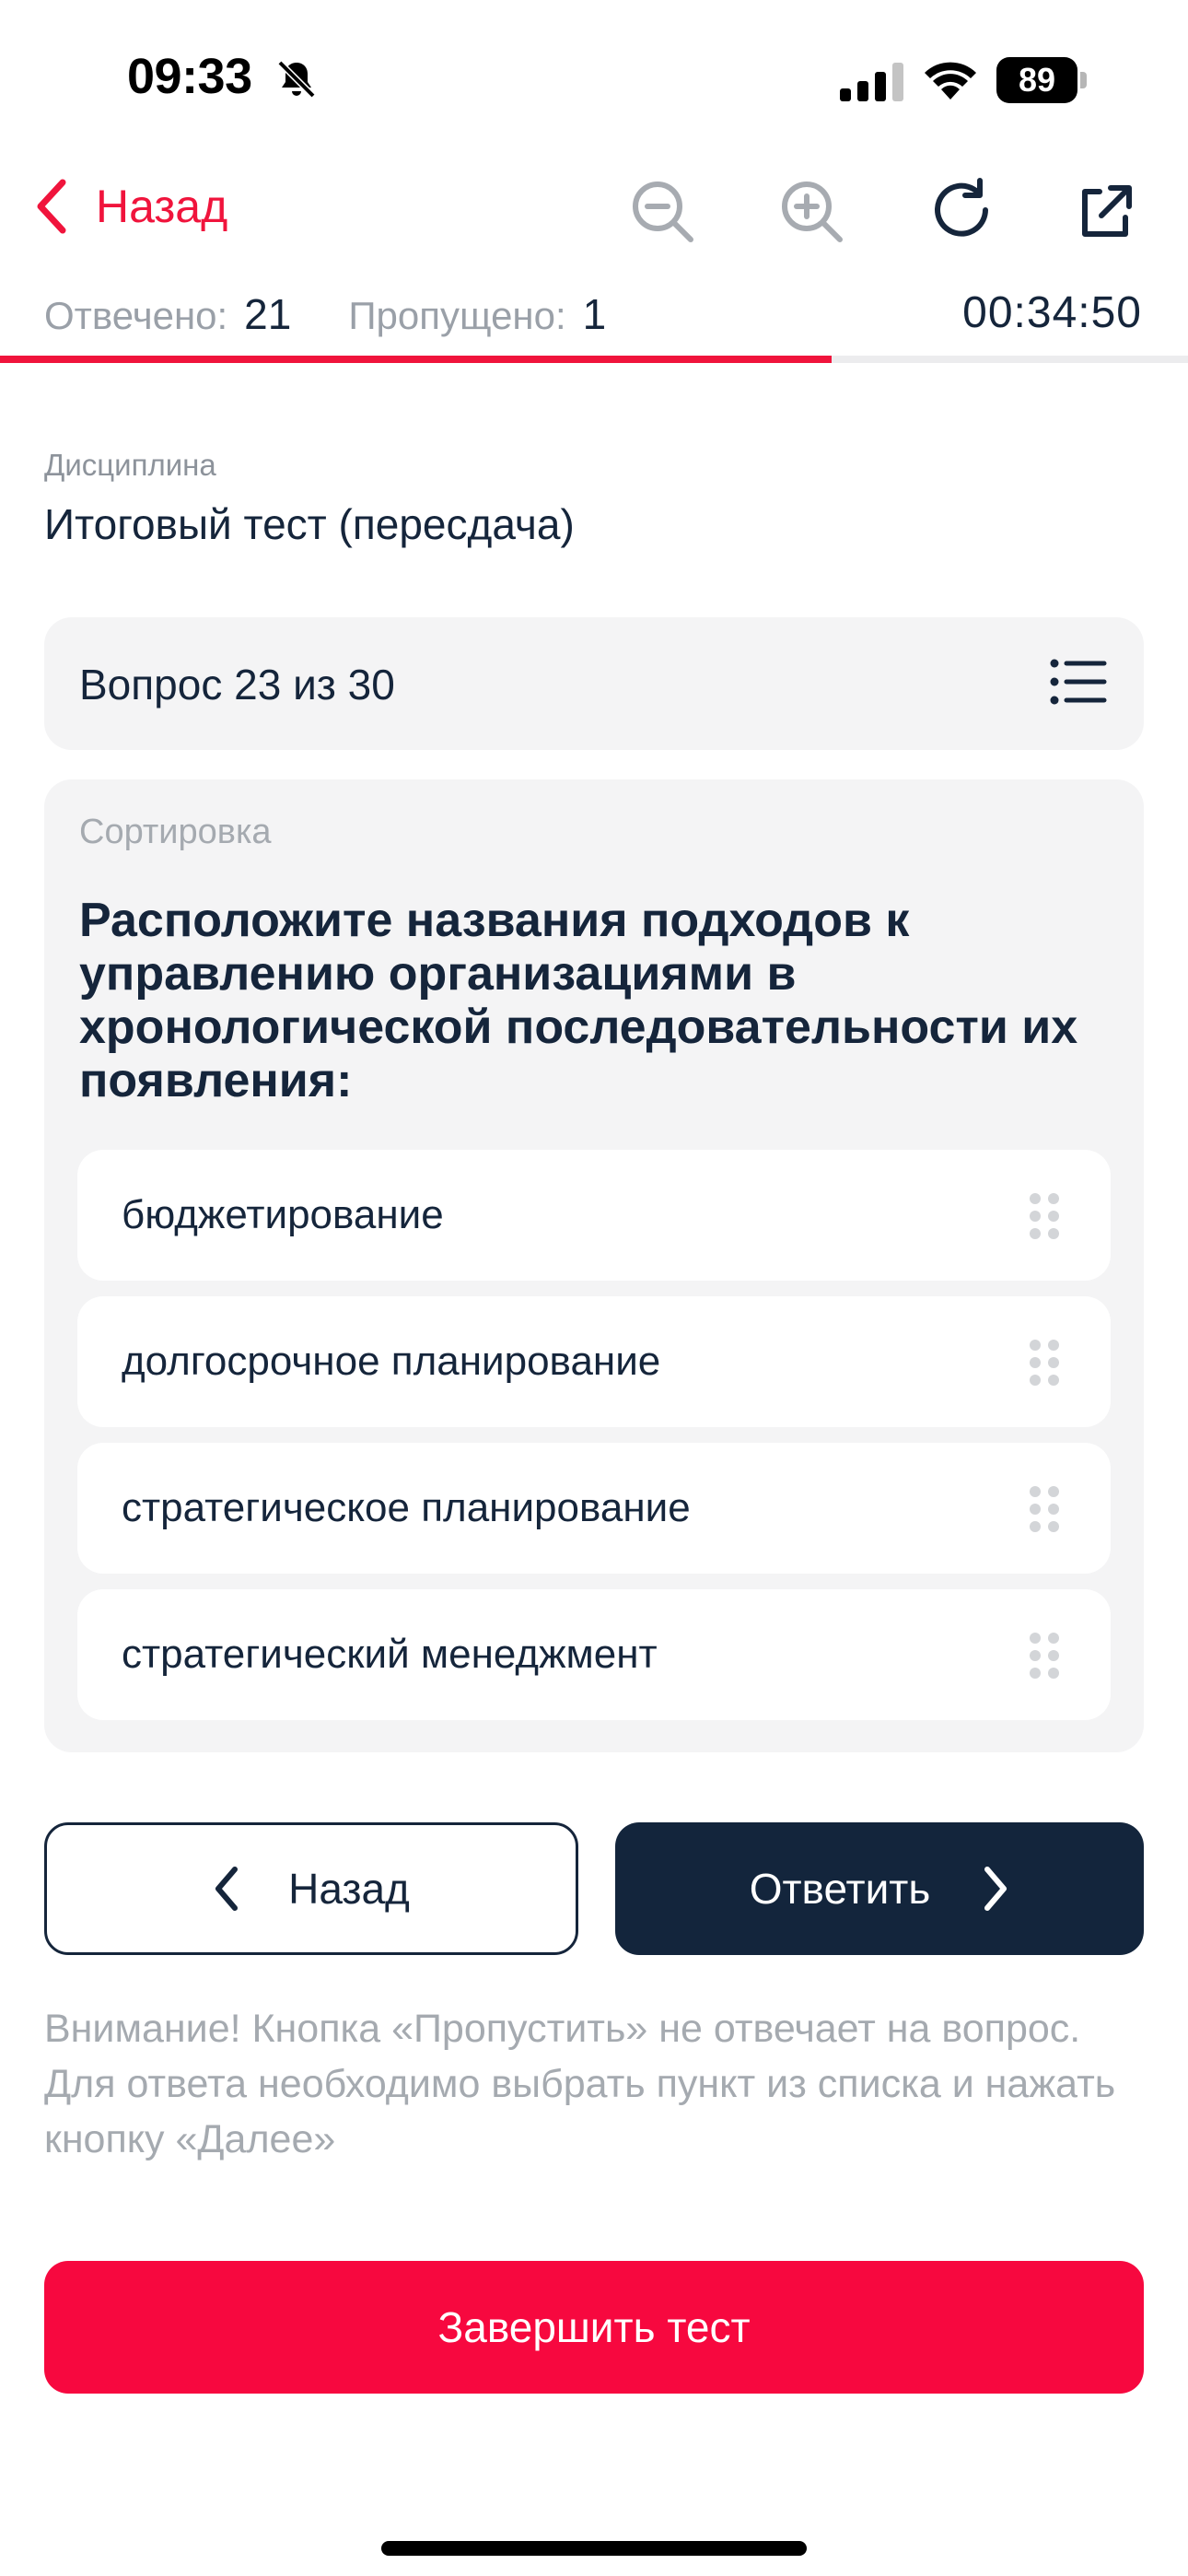  Describe the element at coordinates (594, 683) in the screenshot. I see `question-header-card: Вопрос 23 из 30` at that location.